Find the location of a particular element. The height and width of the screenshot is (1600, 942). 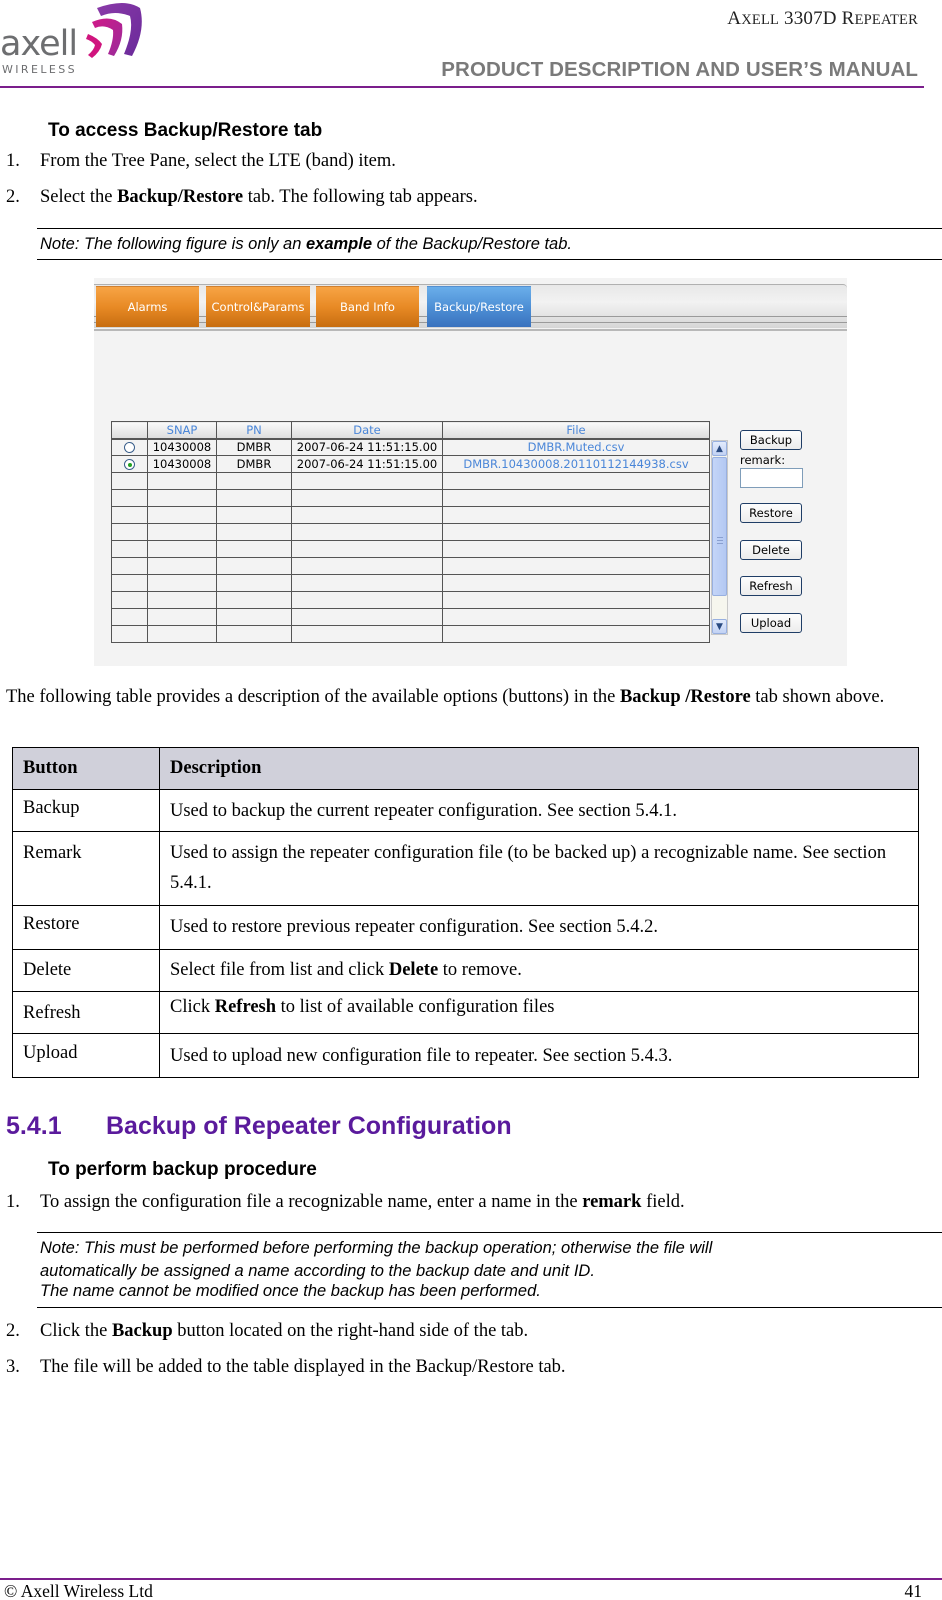

cell-snap: 10430008 is located at coordinates (182, 447).